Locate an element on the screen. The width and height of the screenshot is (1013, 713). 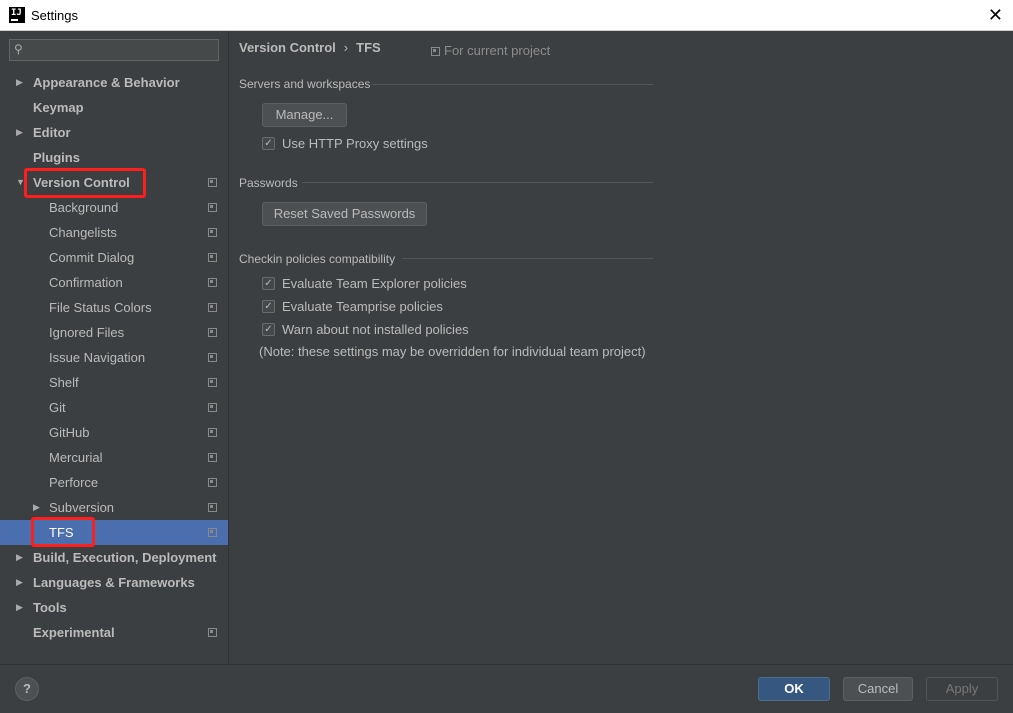
evaluate-team-explorer-checkbox: ✓ is located at coordinates (268, 283).